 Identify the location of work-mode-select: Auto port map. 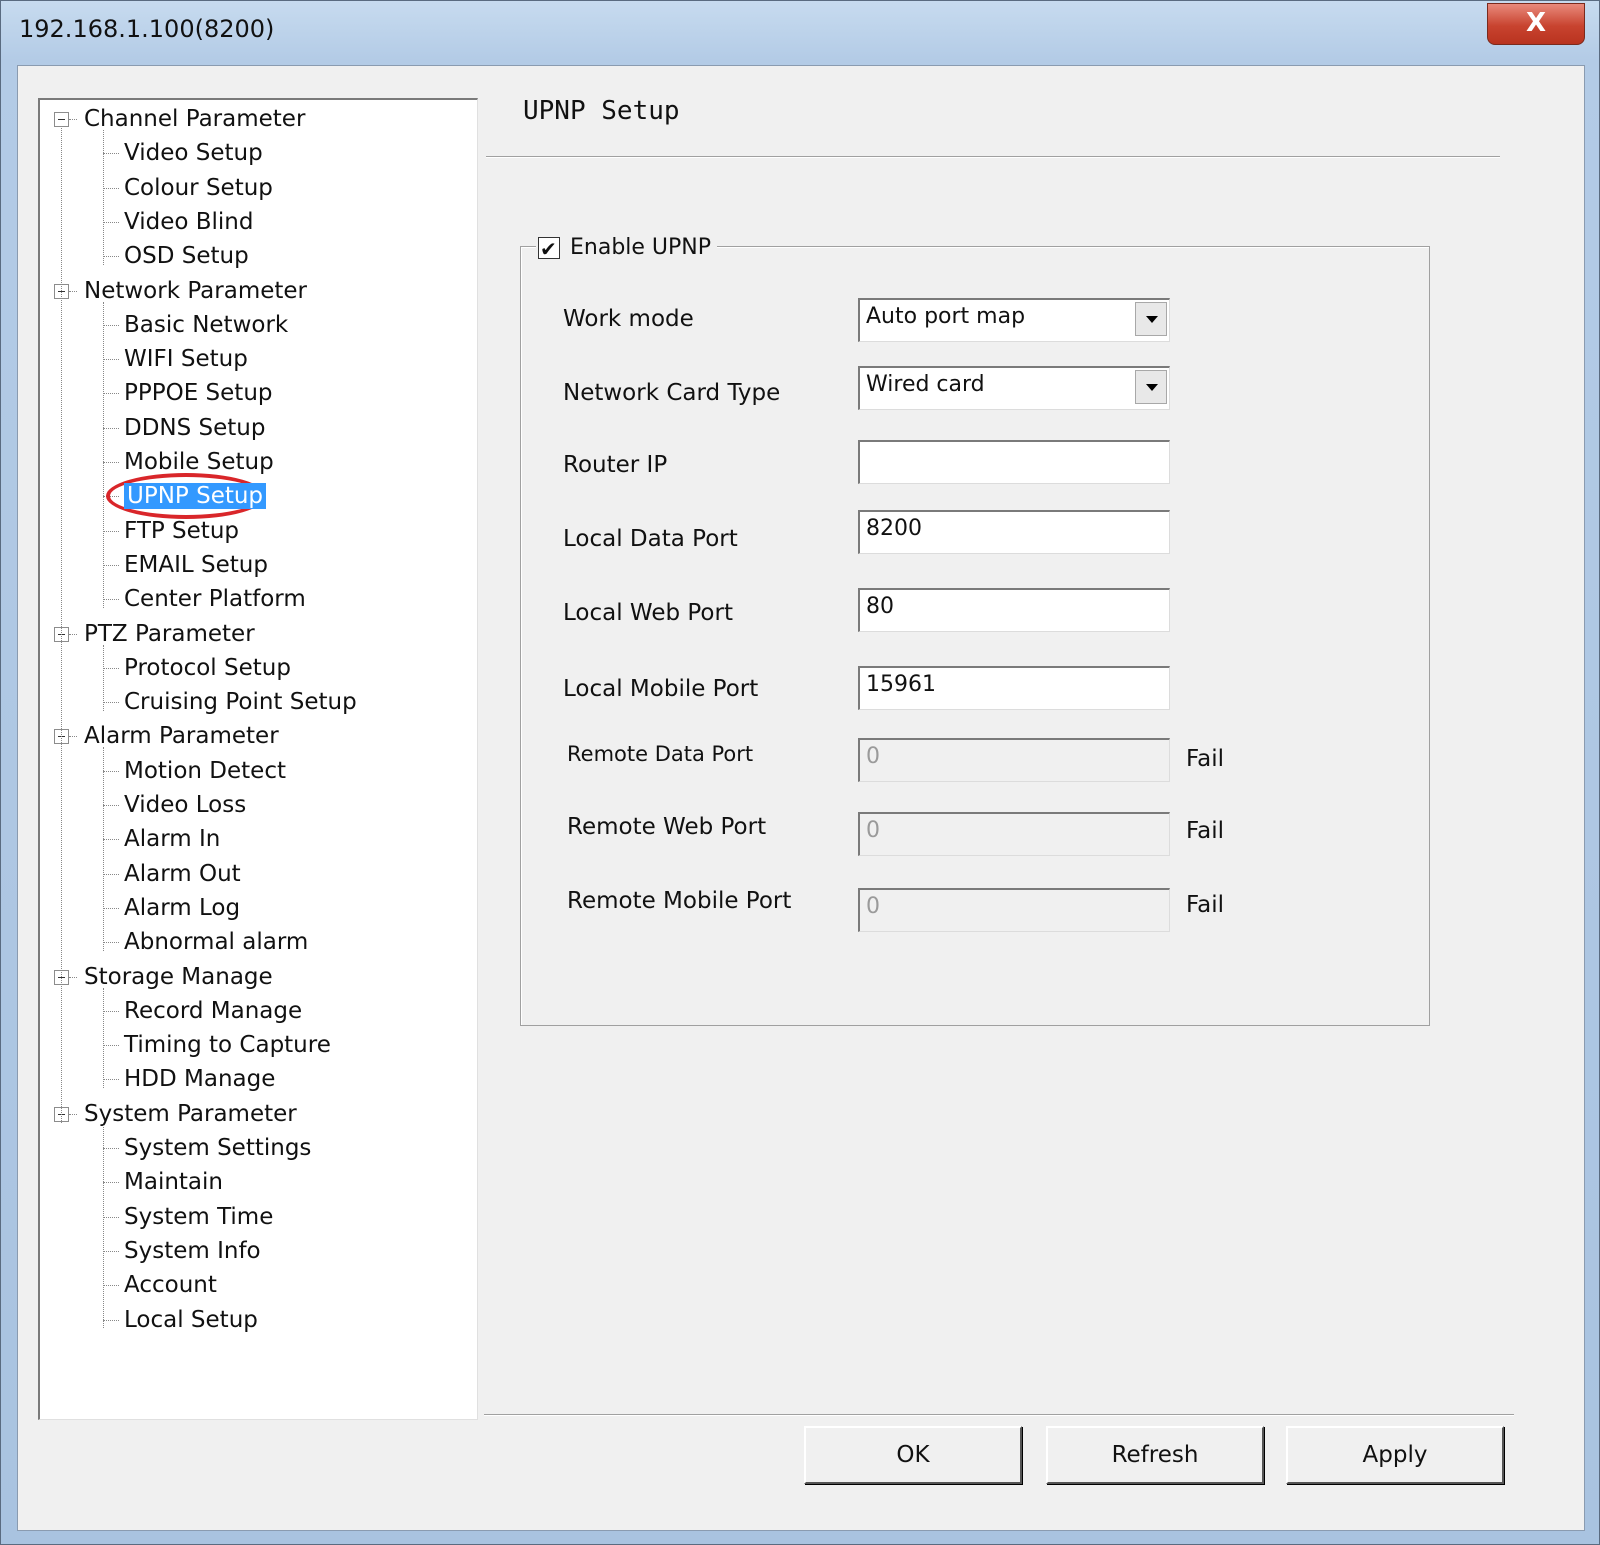
(1014, 320).